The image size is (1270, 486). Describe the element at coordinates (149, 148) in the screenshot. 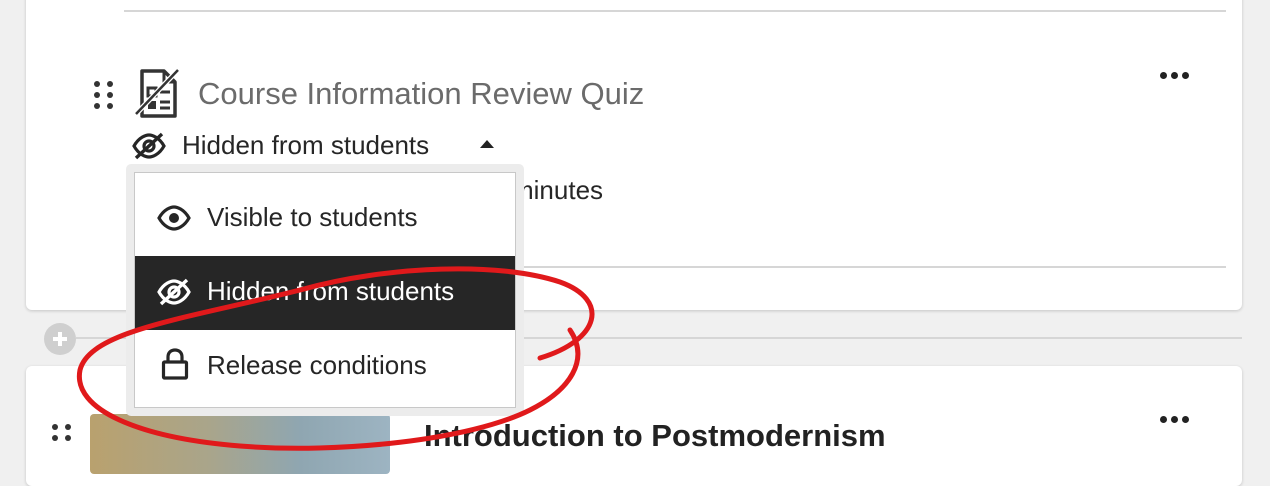

I see `visibility-eye-slash-icon` at that location.